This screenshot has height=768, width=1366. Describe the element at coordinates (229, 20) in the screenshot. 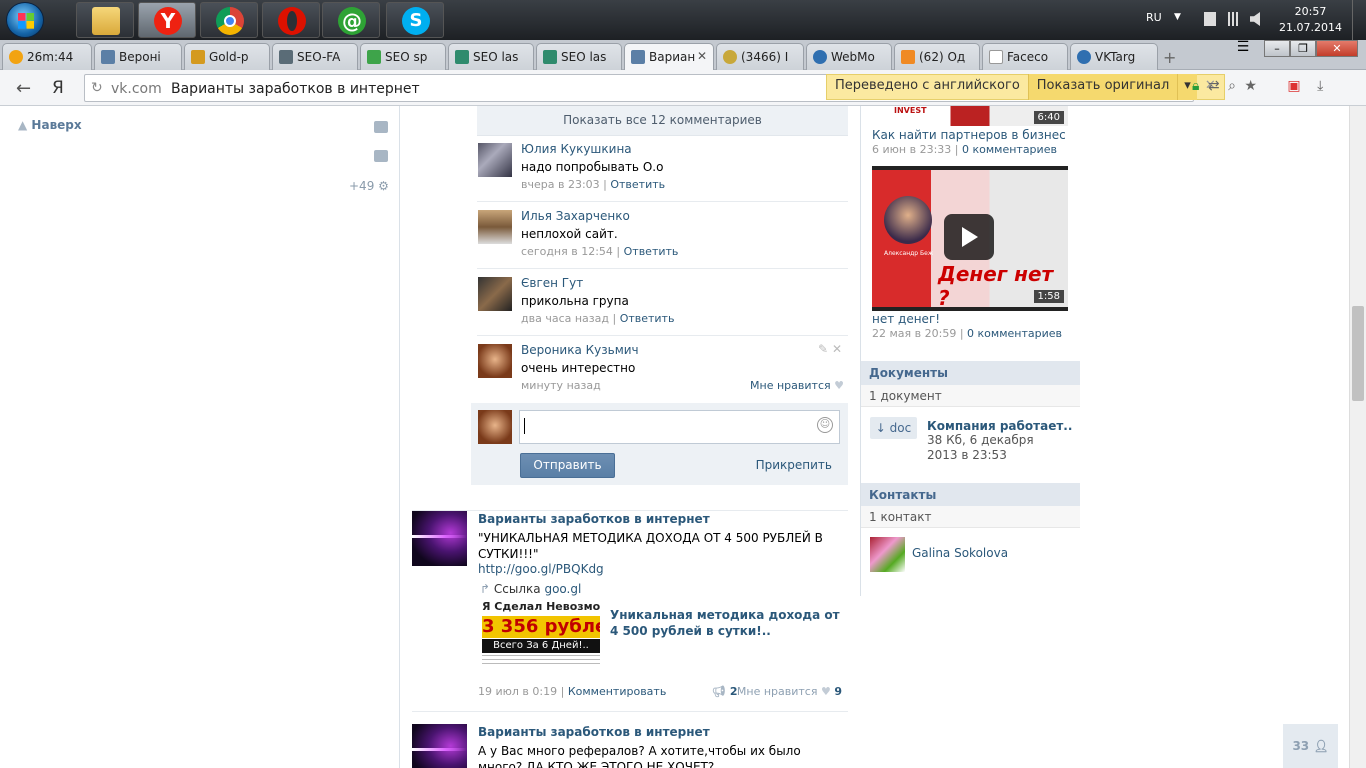

I see `taskbar-chrome` at that location.